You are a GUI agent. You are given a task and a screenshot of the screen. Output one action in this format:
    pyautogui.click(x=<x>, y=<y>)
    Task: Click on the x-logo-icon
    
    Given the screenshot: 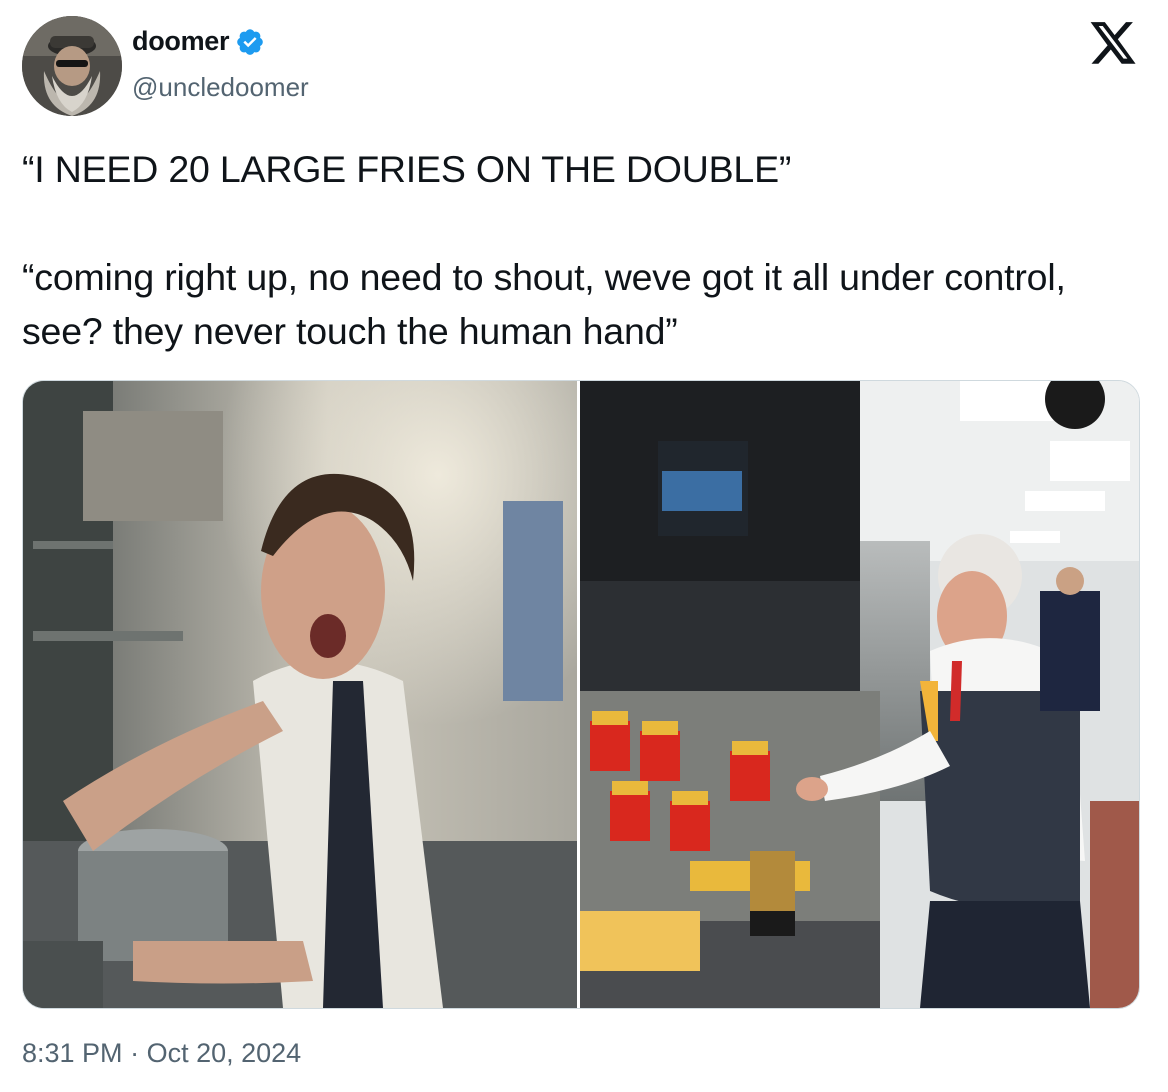 What is the action you would take?
    pyautogui.click(x=1113, y=45)
    